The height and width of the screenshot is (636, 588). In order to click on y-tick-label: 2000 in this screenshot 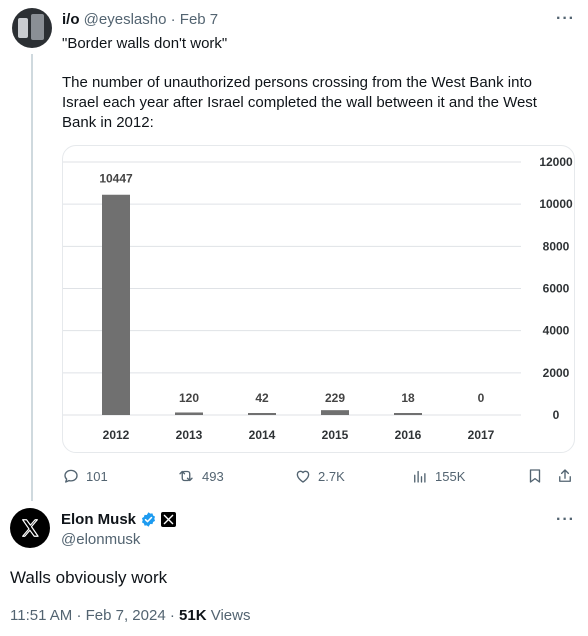, I will do `click(556, 373)`.